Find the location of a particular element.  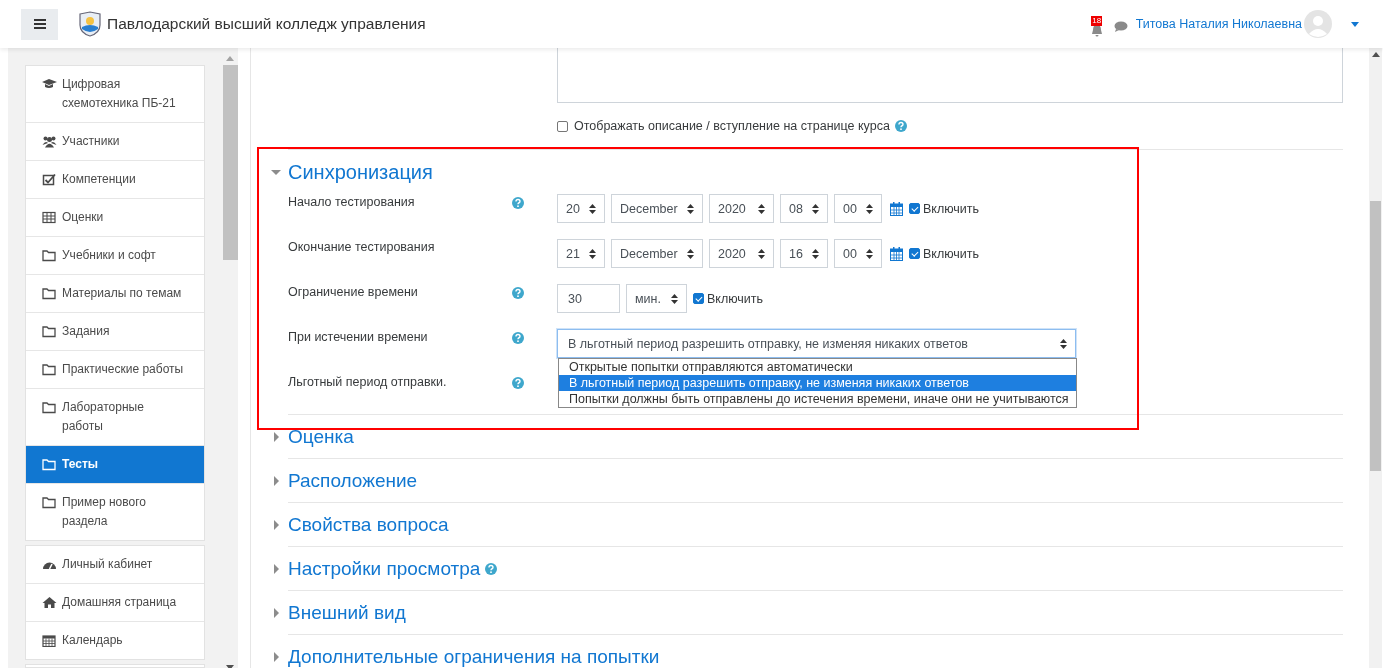

nav-item: Тесты is located at coordinates (115, 465).